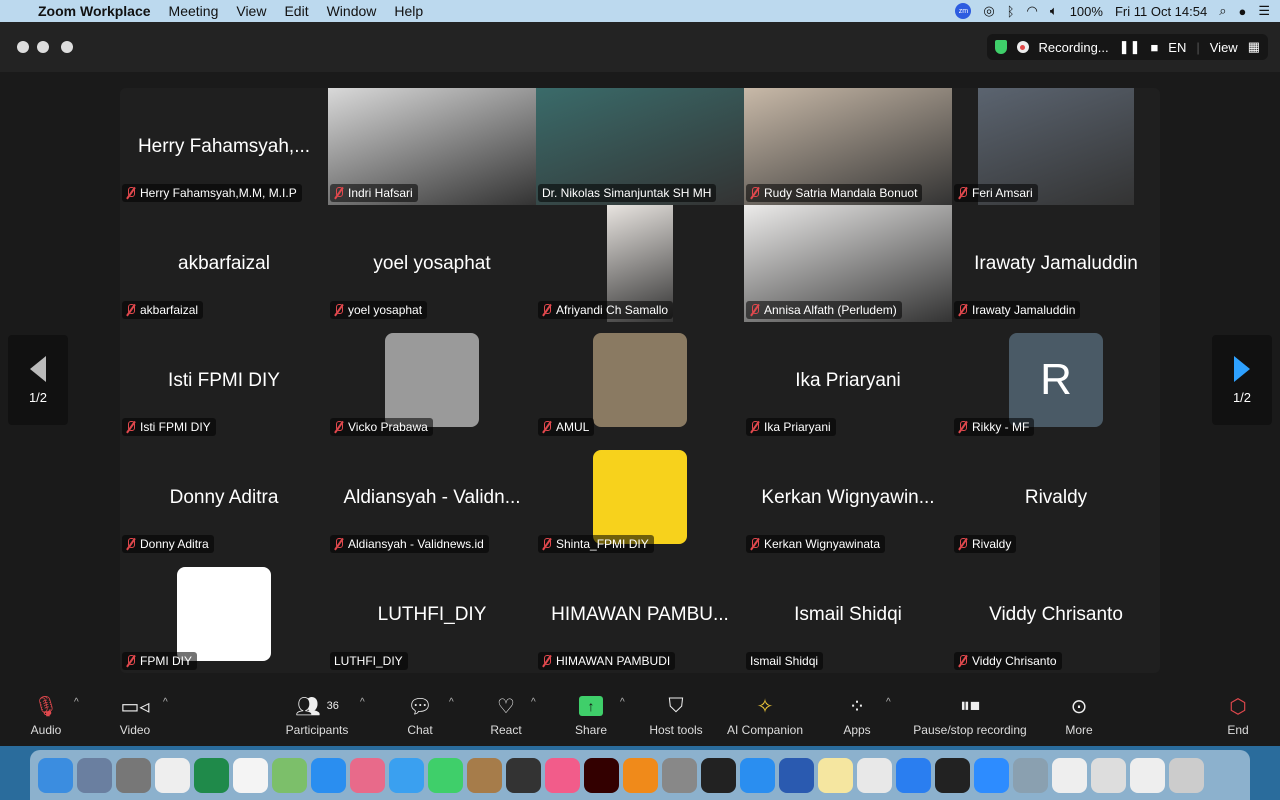 This screenshot has height=800, width=1280. Describe the element at coordinates (1154, 47) in the screenshot. I see `stop-recording-icon: ■` at that location.